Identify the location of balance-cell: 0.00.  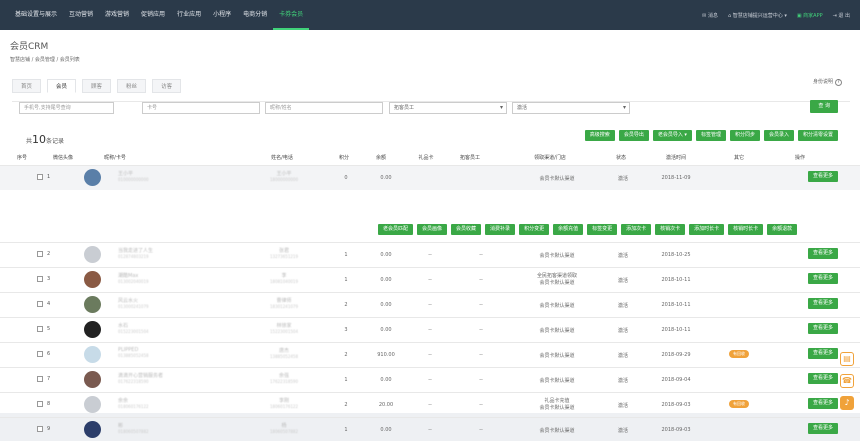
(386, 380).